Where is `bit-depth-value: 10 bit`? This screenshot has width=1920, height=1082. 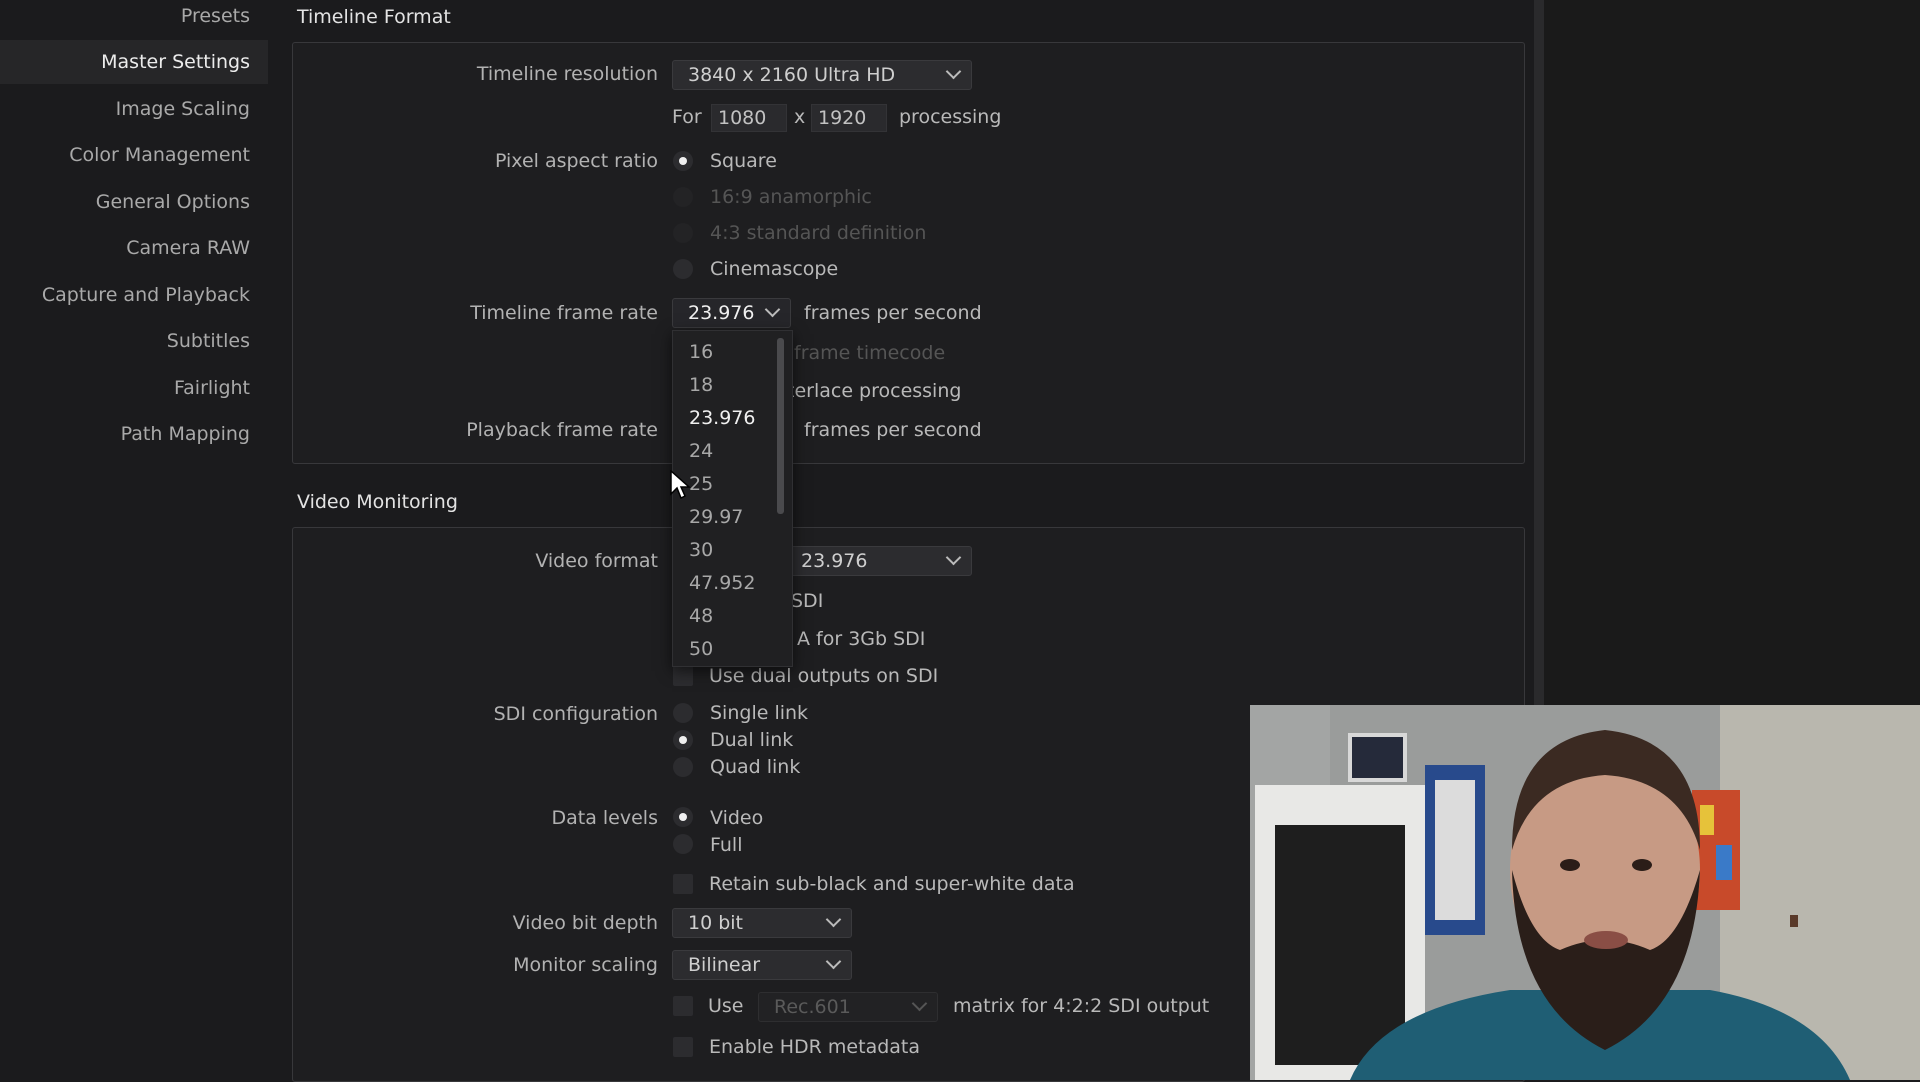
bit-depth-value: 10 bit is located at coordinates (716, 923).